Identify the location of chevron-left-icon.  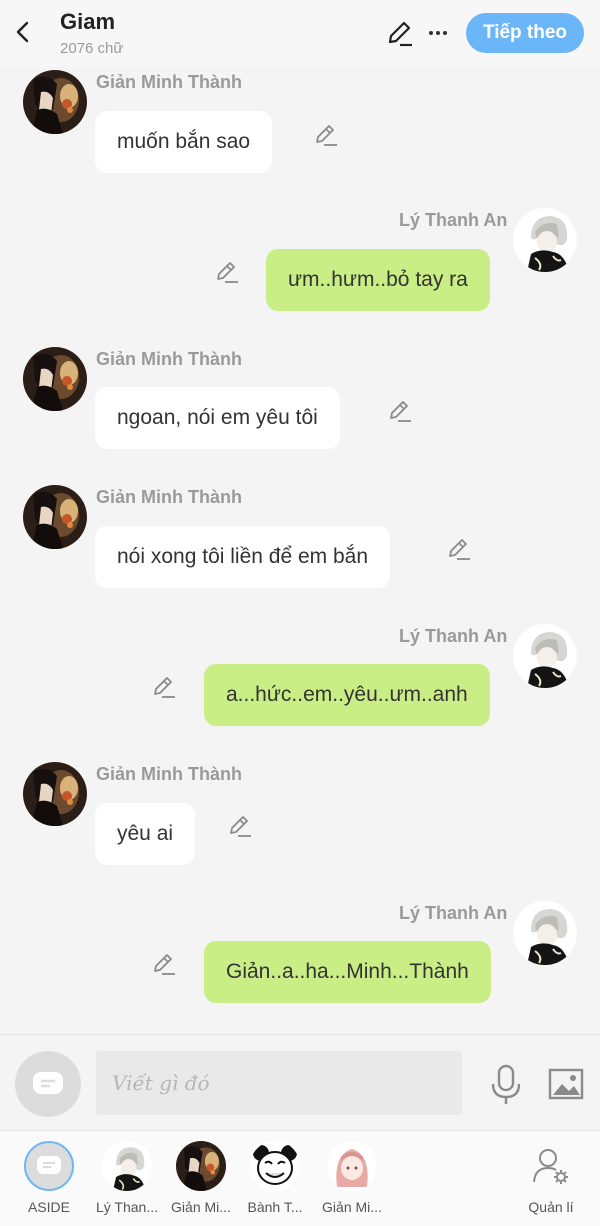
(22, 32).